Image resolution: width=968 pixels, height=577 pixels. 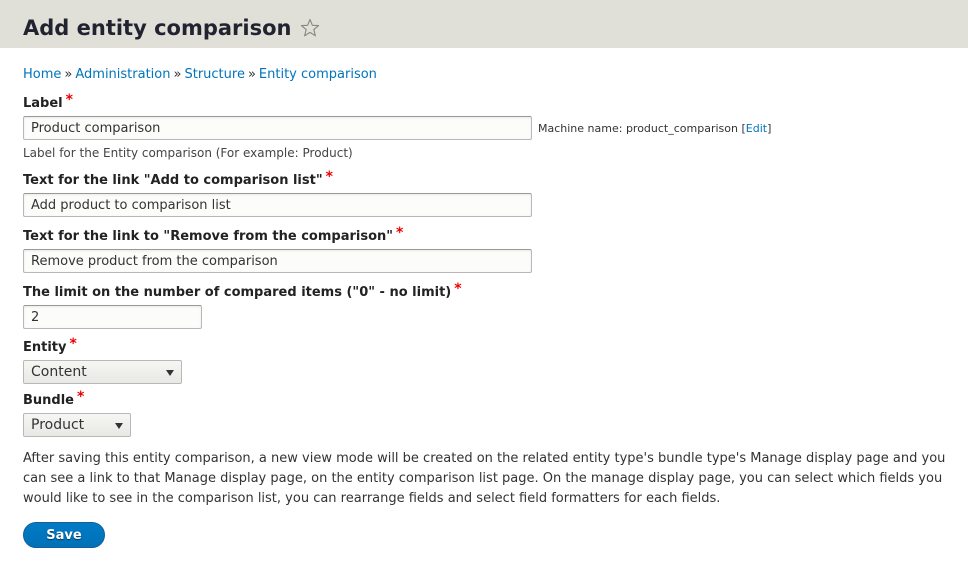 I want to click on star-icon, so click(x=310, y=28).